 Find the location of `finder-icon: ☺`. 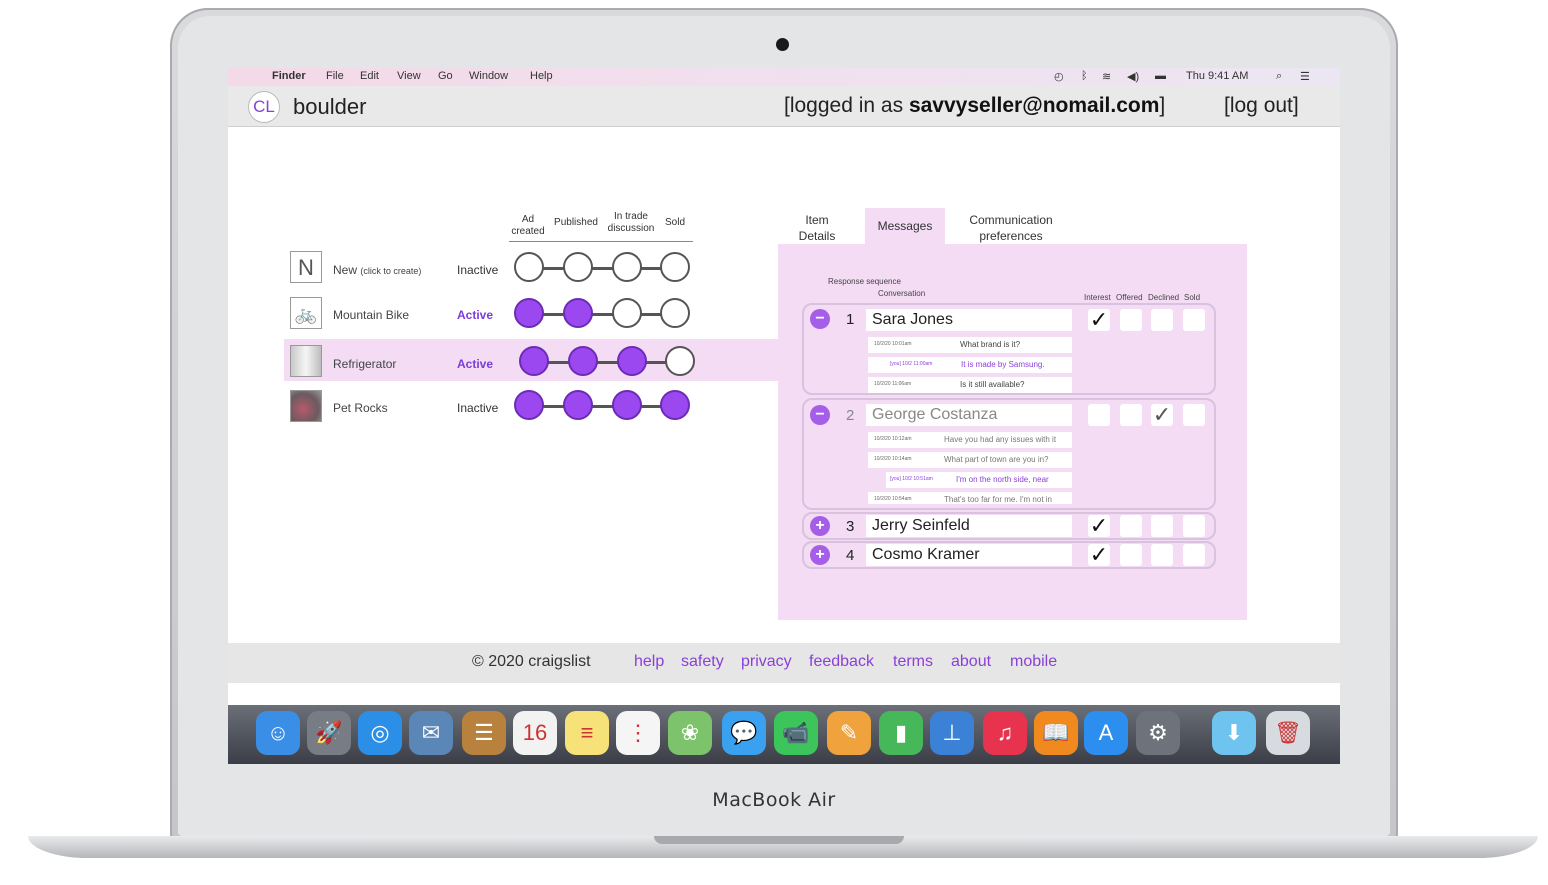

finder-icon: ☺ is located at coordinates (278, 733).